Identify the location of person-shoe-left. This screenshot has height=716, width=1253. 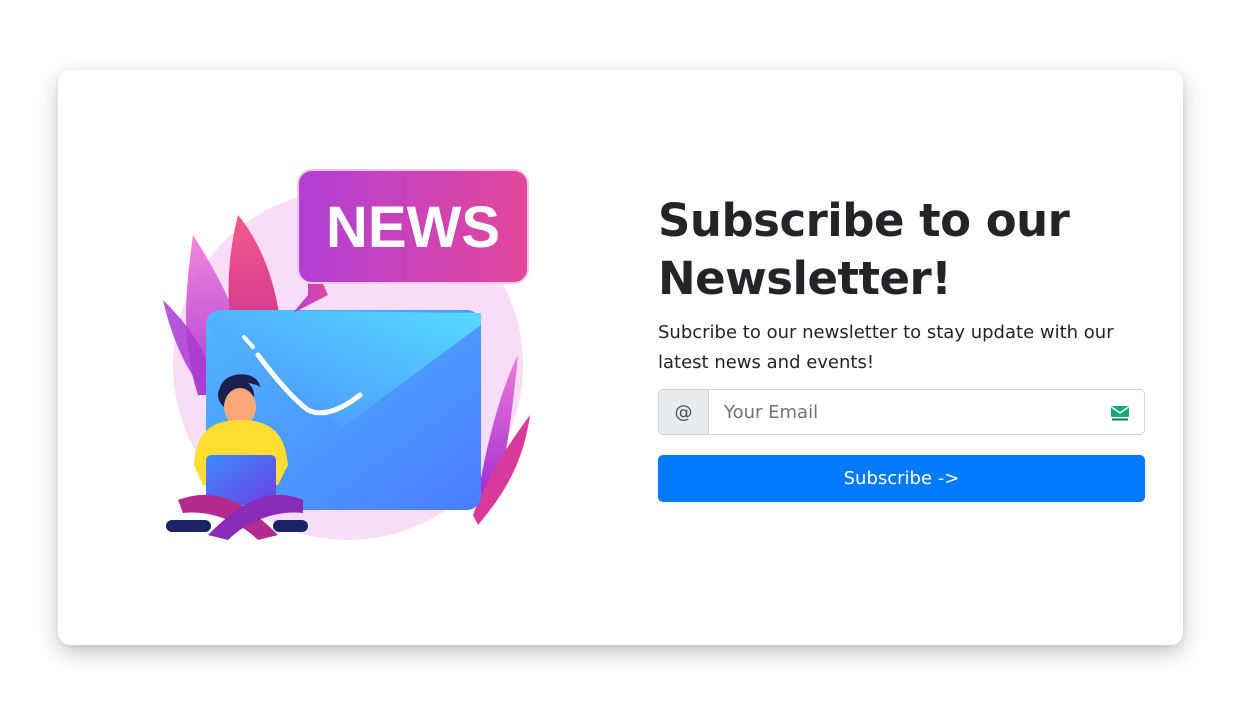
(188, 526).